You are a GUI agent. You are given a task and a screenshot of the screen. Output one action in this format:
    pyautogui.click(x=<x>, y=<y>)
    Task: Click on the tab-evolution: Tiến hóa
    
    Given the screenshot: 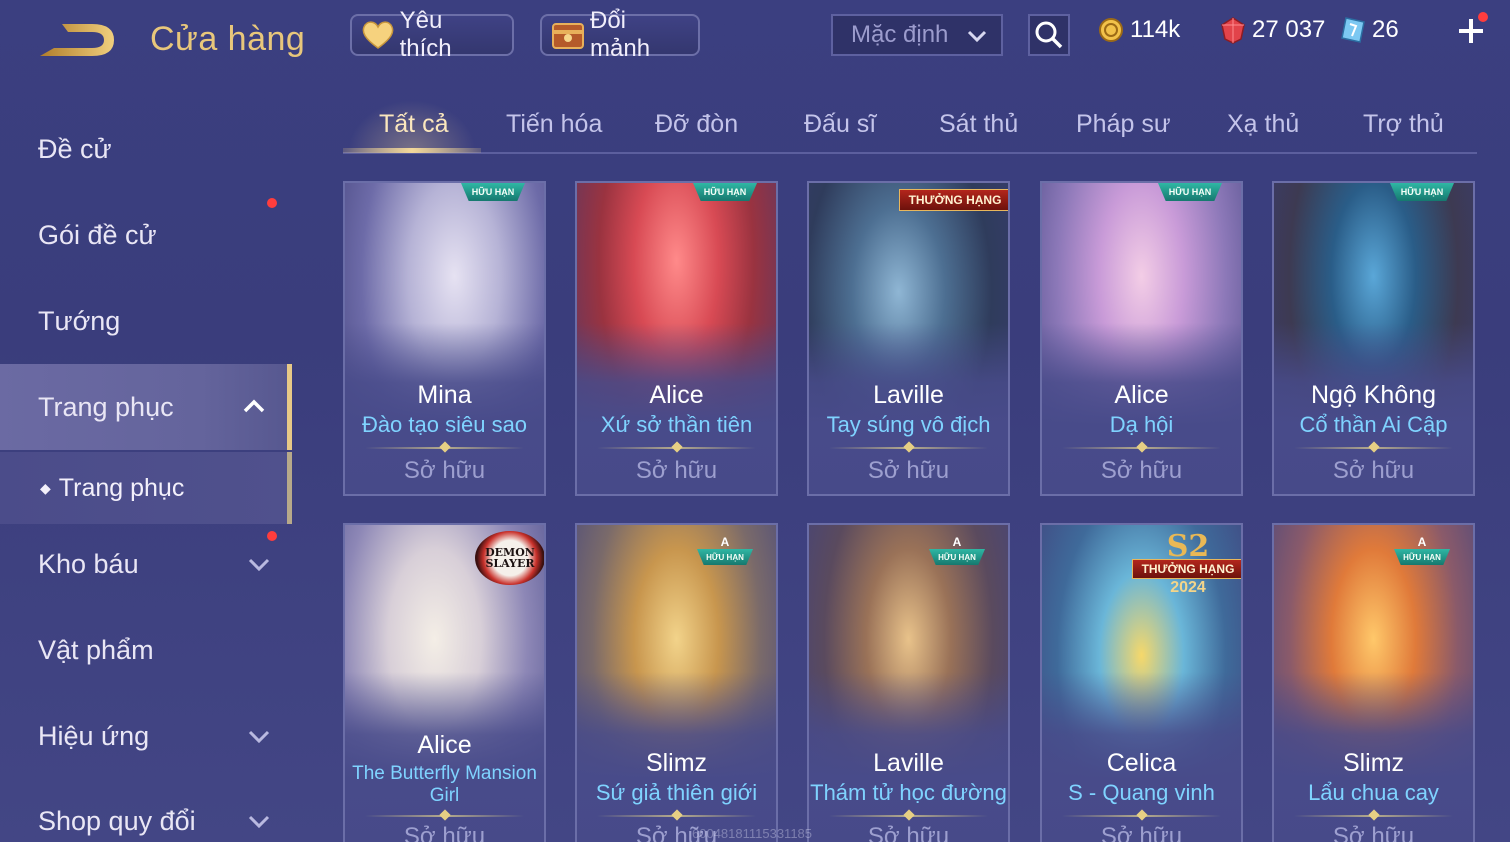 What is the action you would take?
    pyautogui.click(x=554, y=124)
    